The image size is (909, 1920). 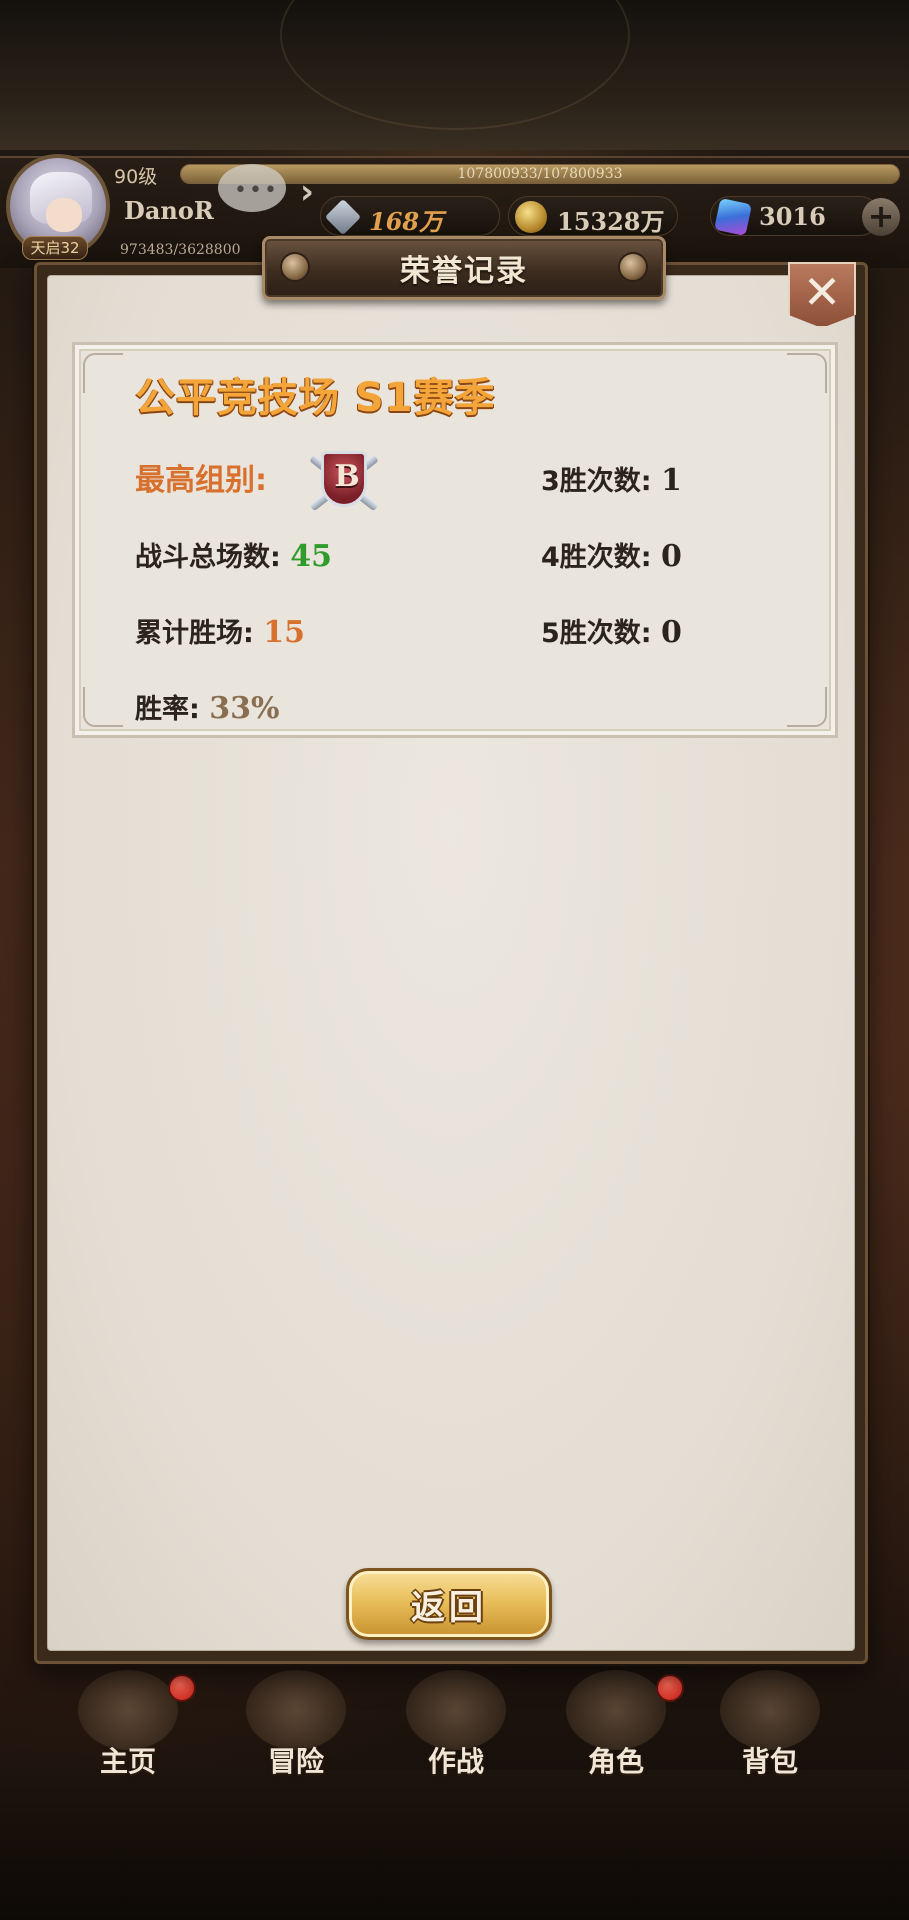 What do you see at coordinates (311, 556) in the screenshot?
I see `total-battles-value: 45` at bounding box center [311, 556].